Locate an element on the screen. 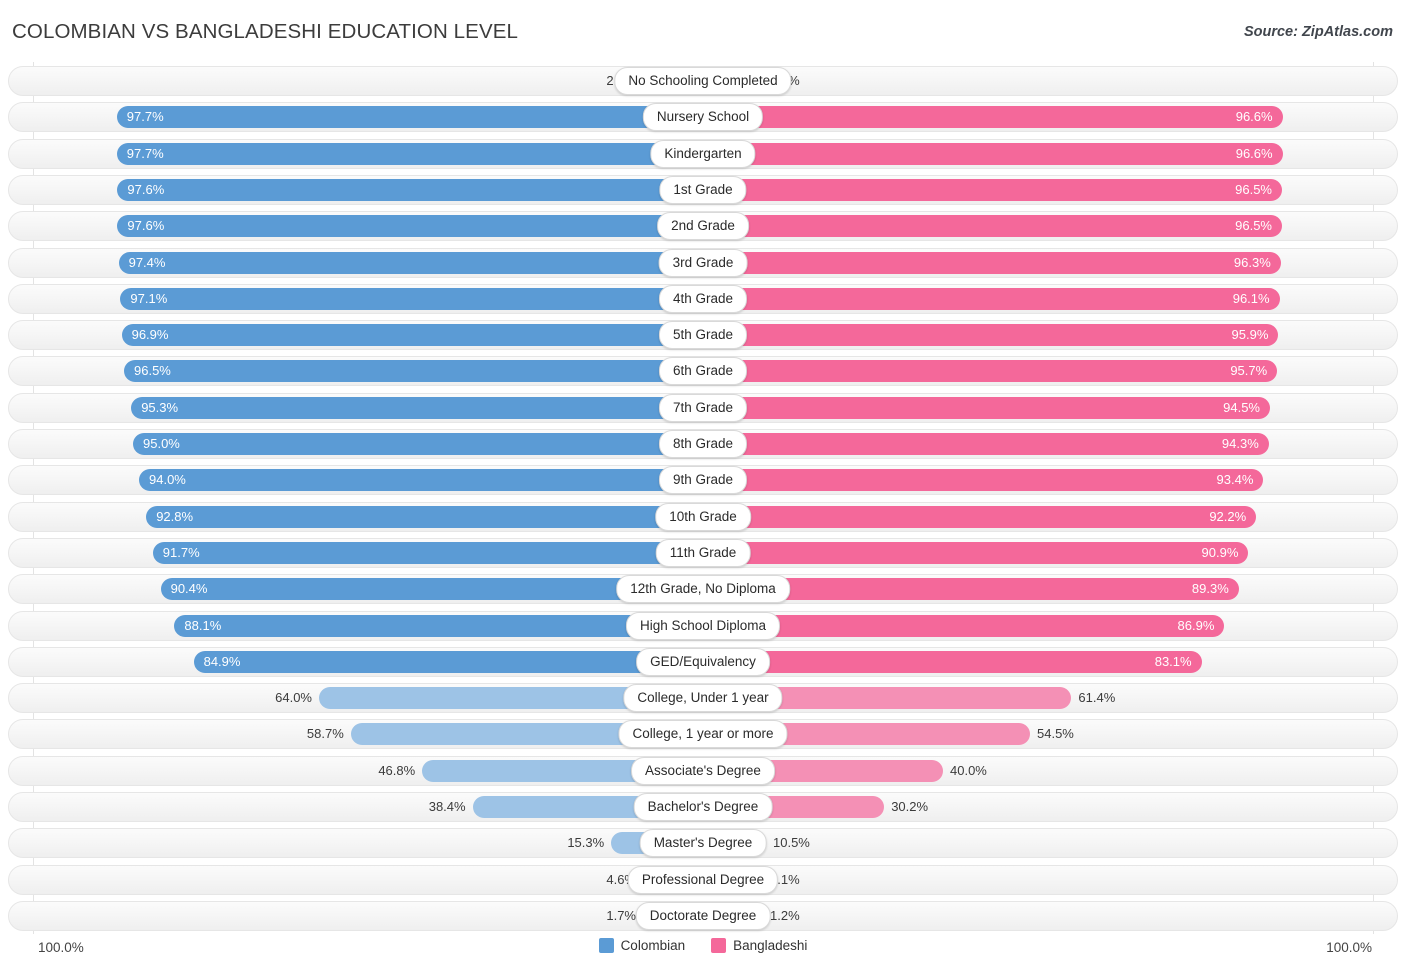 The width and height of the screenshot is (1406, 975). chart-row: 95.3% 94.5% 7th Grade is located at coordinates (703, 407).